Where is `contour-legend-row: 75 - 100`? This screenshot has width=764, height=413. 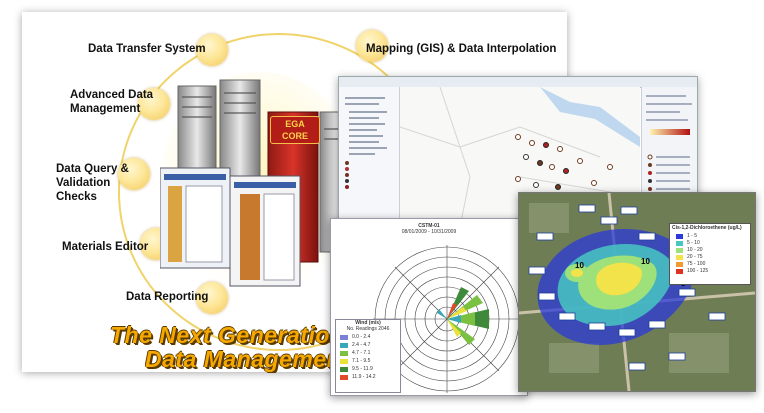 contour-legend-row: 75 - 100 is located at coordinates (710, 264).